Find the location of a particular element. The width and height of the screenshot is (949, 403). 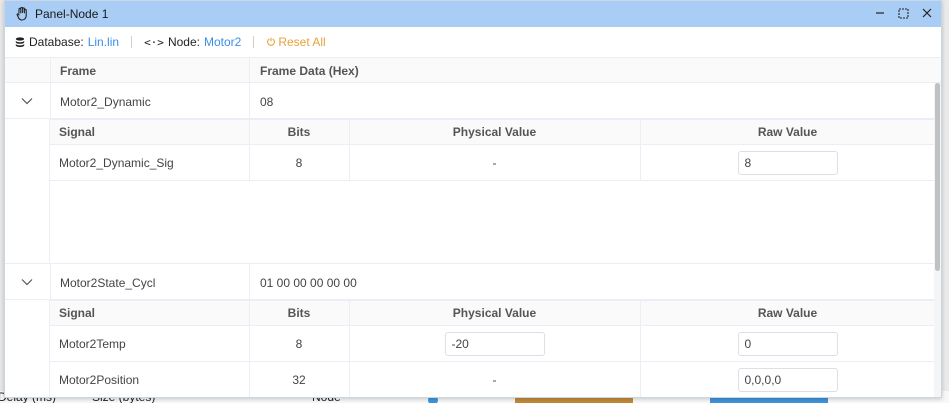

raw-cell: 0,0,0,0 is located at coordinates (787, 379).